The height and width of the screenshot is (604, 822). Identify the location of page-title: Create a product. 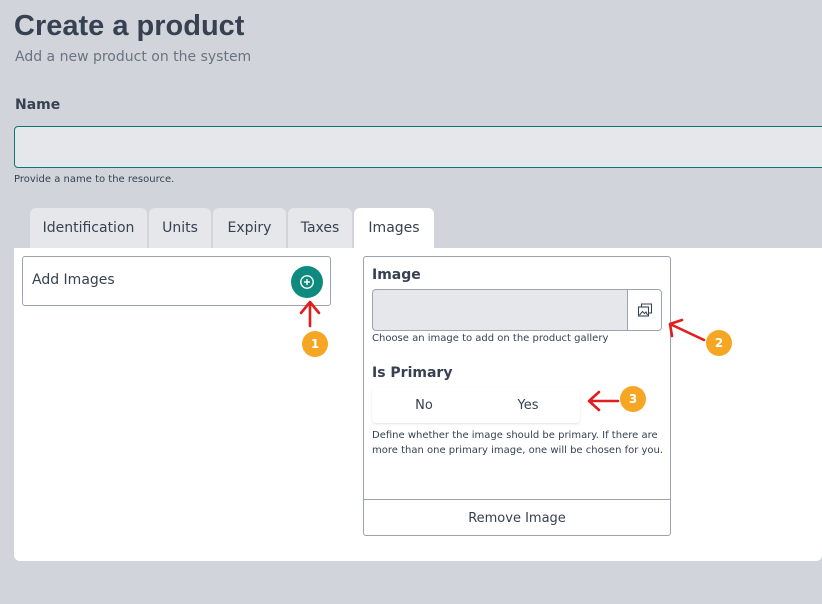
(129, 26).